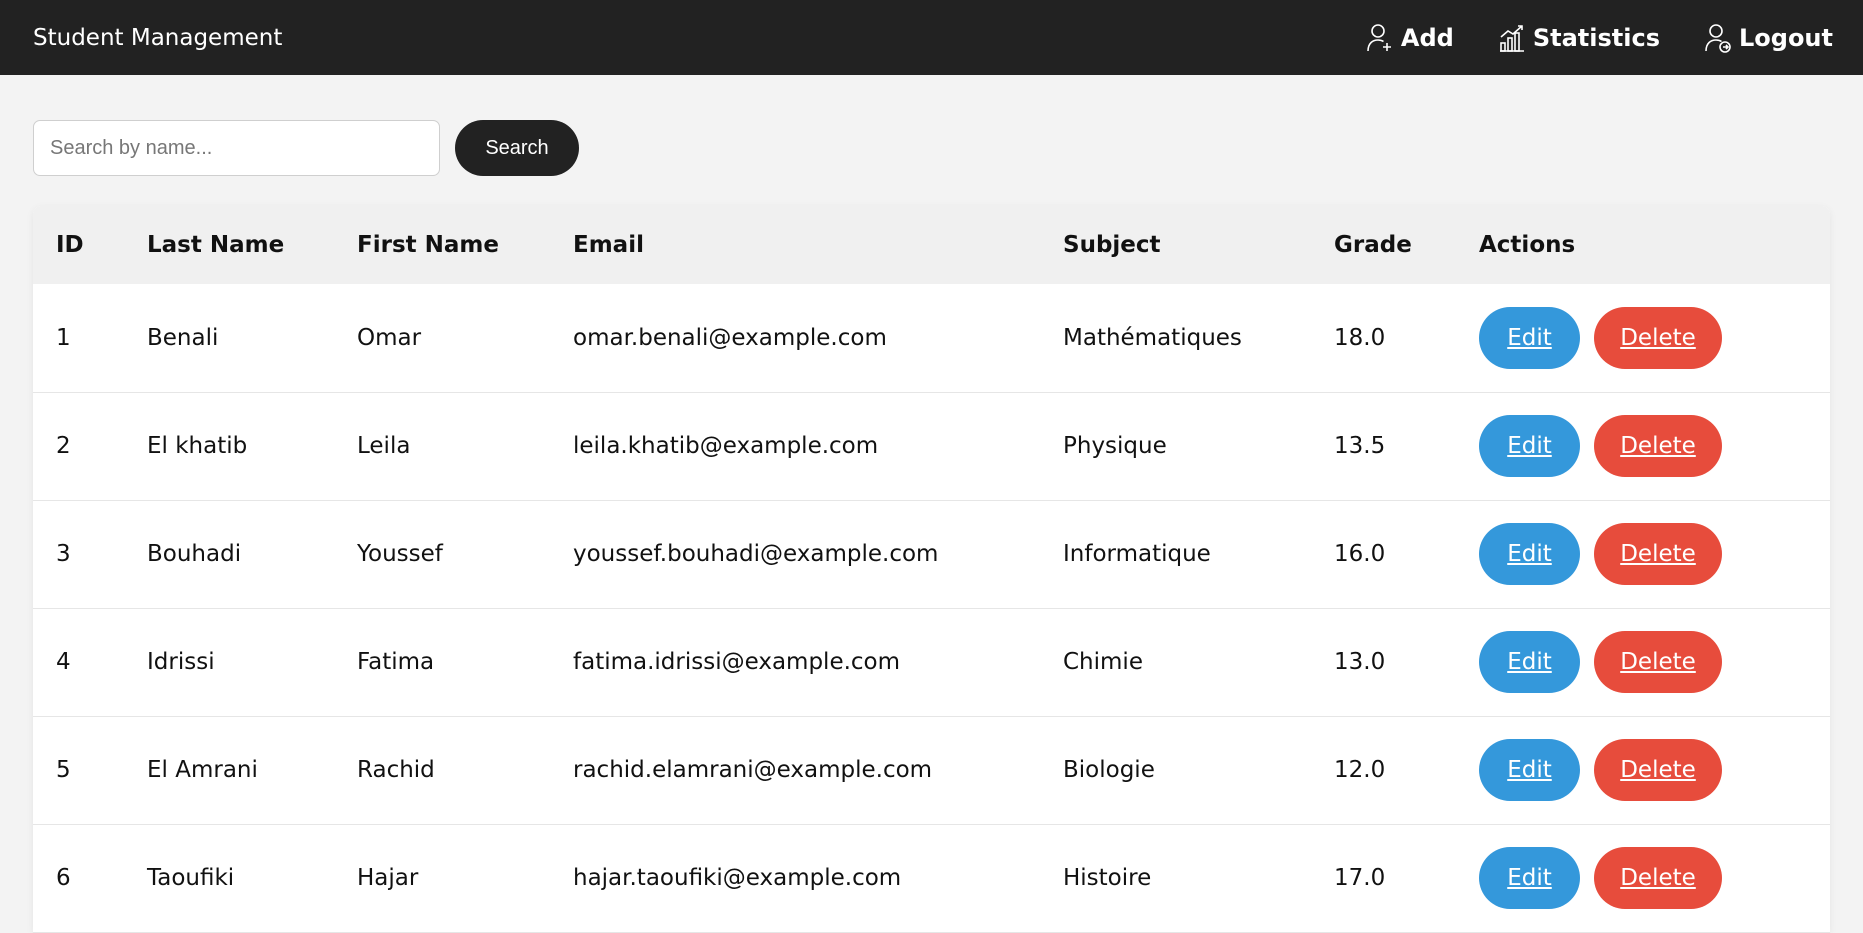 This screenshot has height=933, width=1863. I want to click on search-bar: Search, so click(306, 148).